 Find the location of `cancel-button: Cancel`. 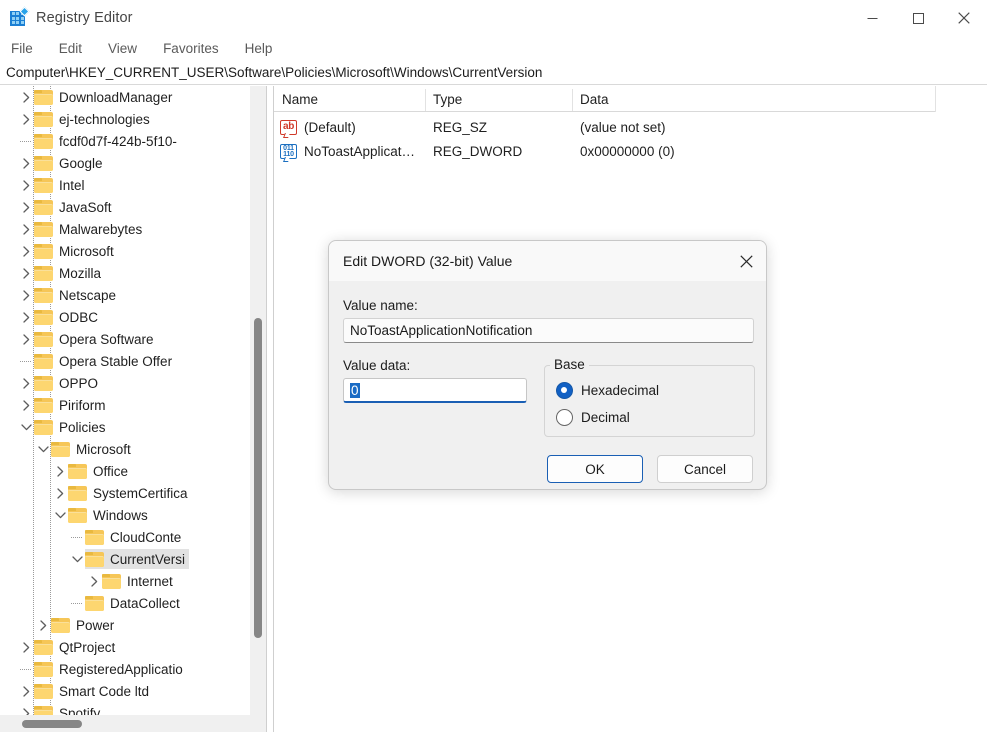

cancel-button: Cancel is located at coordinates (705, 469).